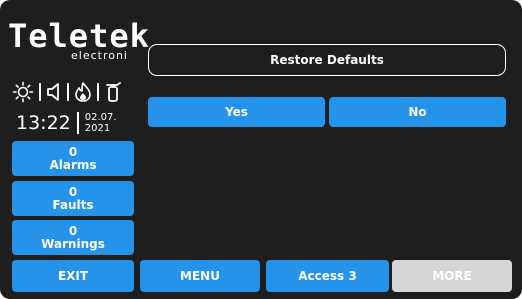 This screenshot has width=522, height=299. What do you see at coordinates (79, 36) in the screenshot?
I see `brand-name: Teletek` at bounding box center [79, 36].